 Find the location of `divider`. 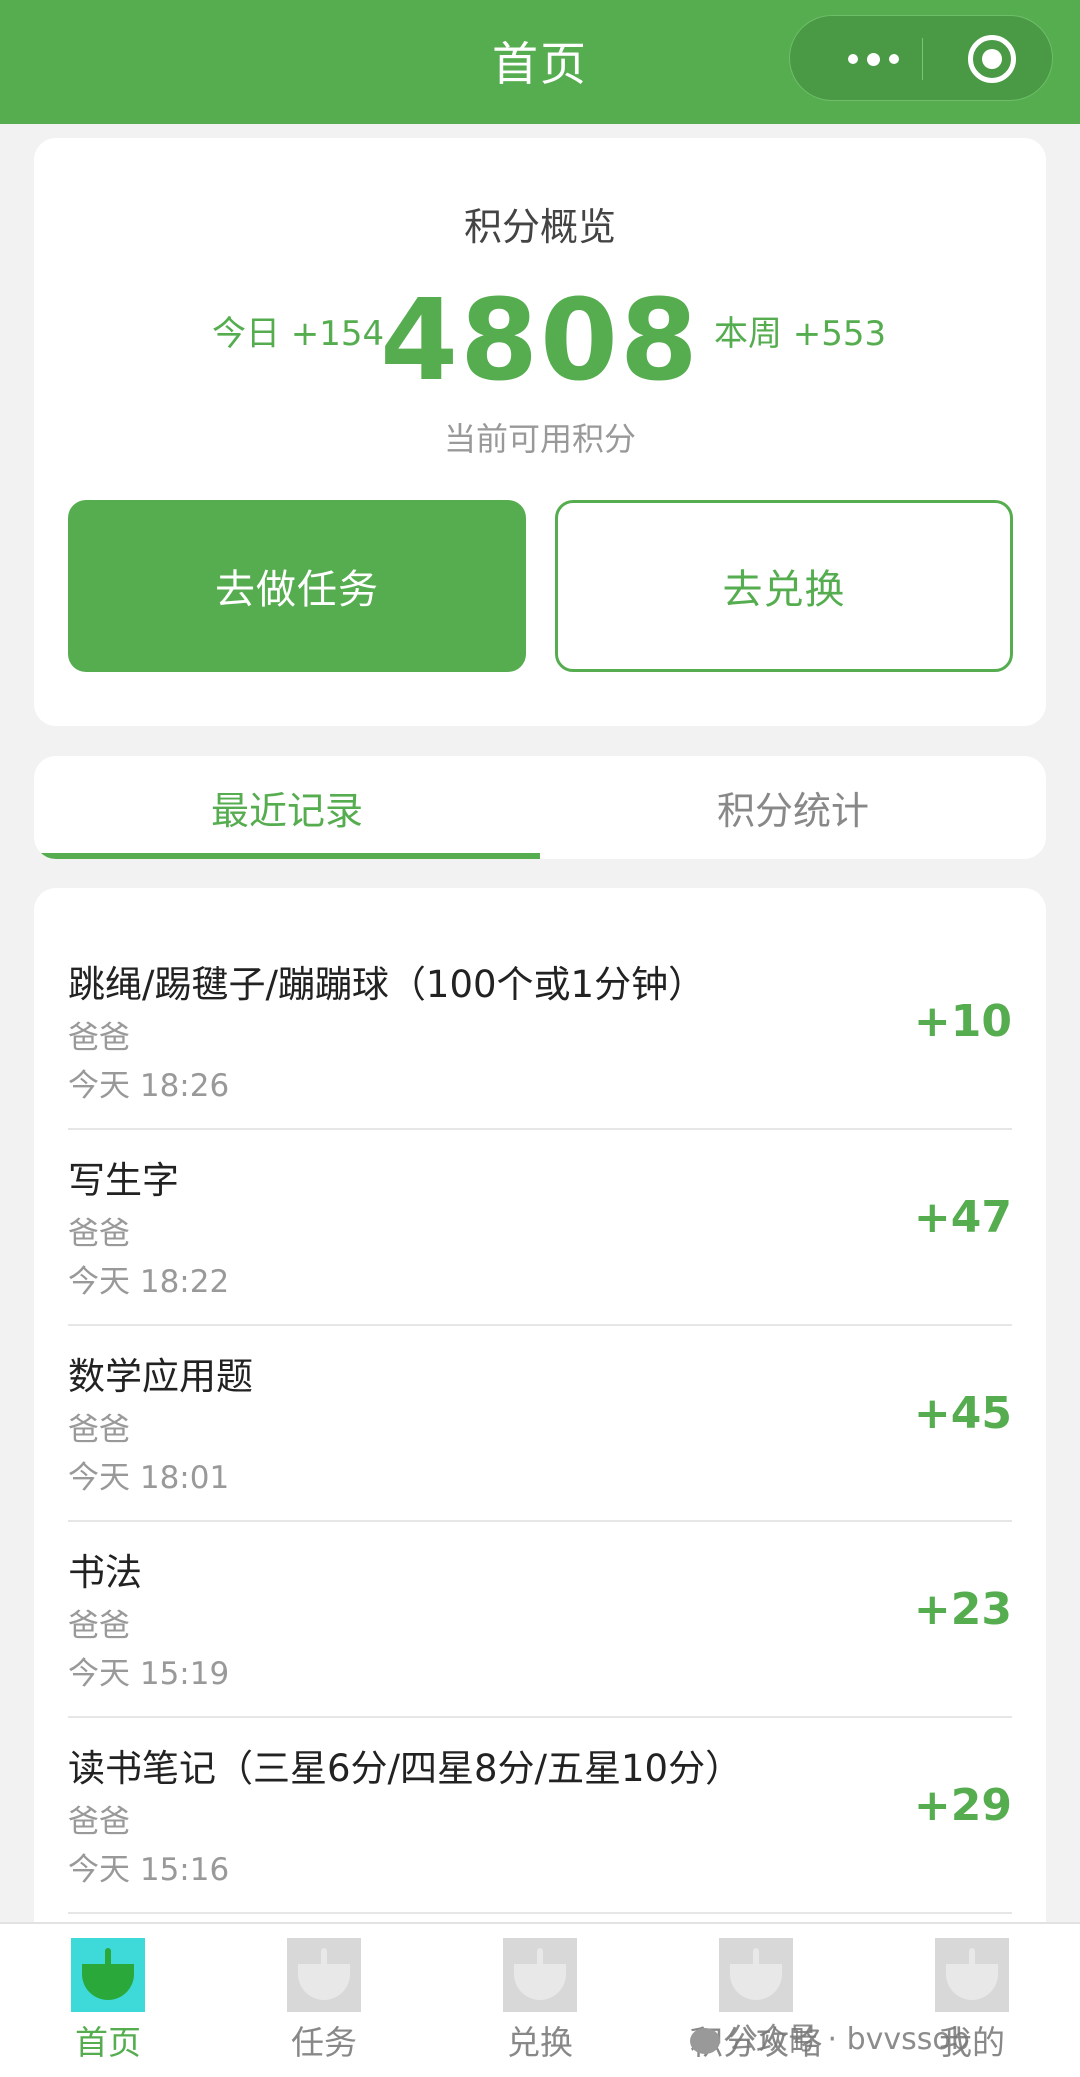

divider is located at coordinates (540, 1913).